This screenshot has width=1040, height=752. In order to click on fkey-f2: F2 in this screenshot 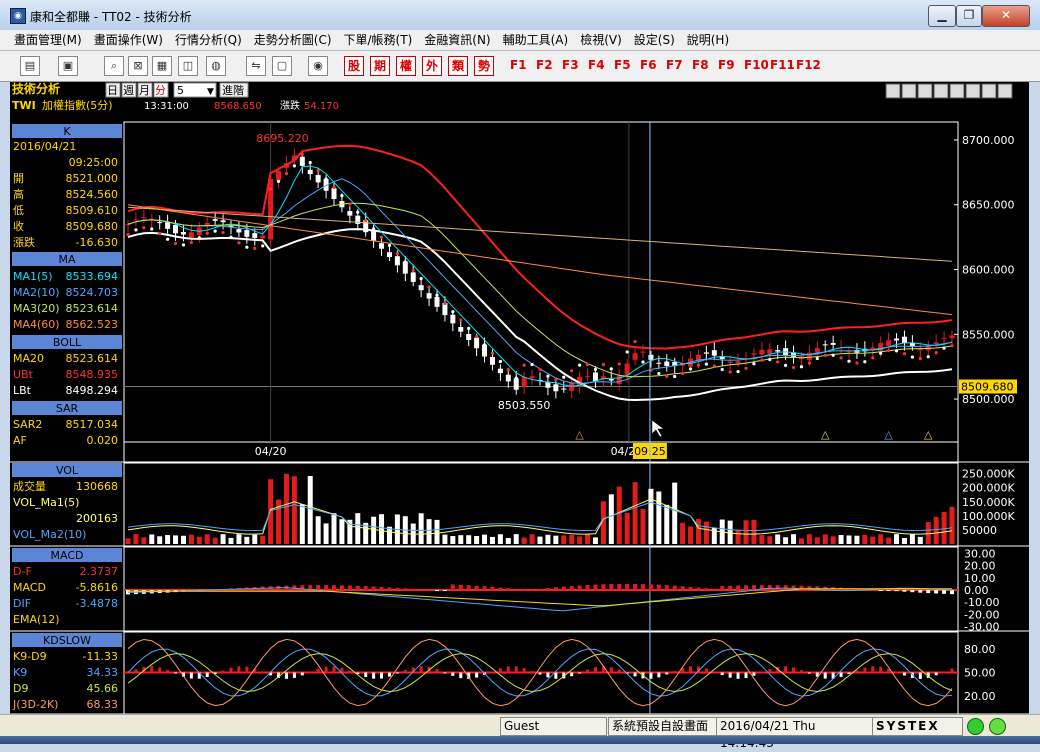, I will do `click(544, 65)`.